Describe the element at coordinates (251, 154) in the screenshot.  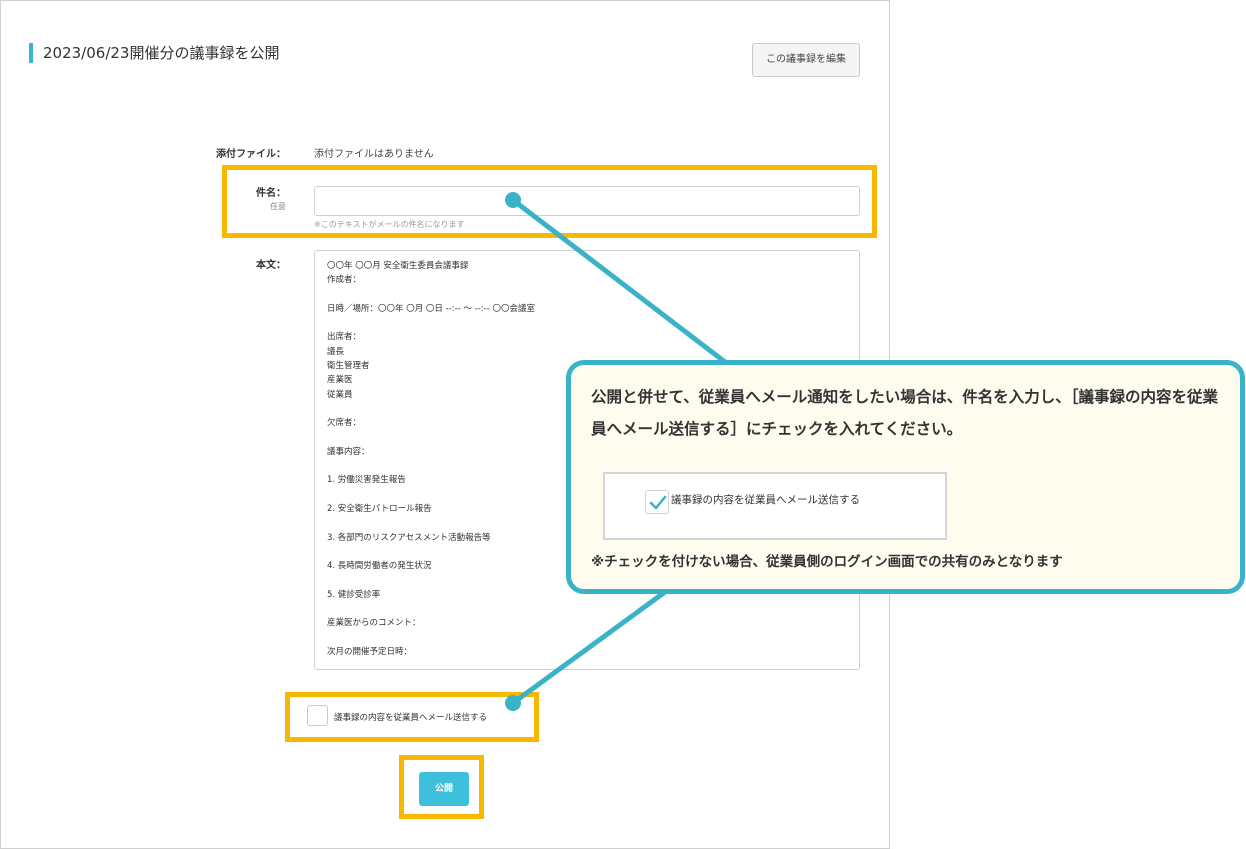
I see `attachment-label: 添付ファイル：` at that location.